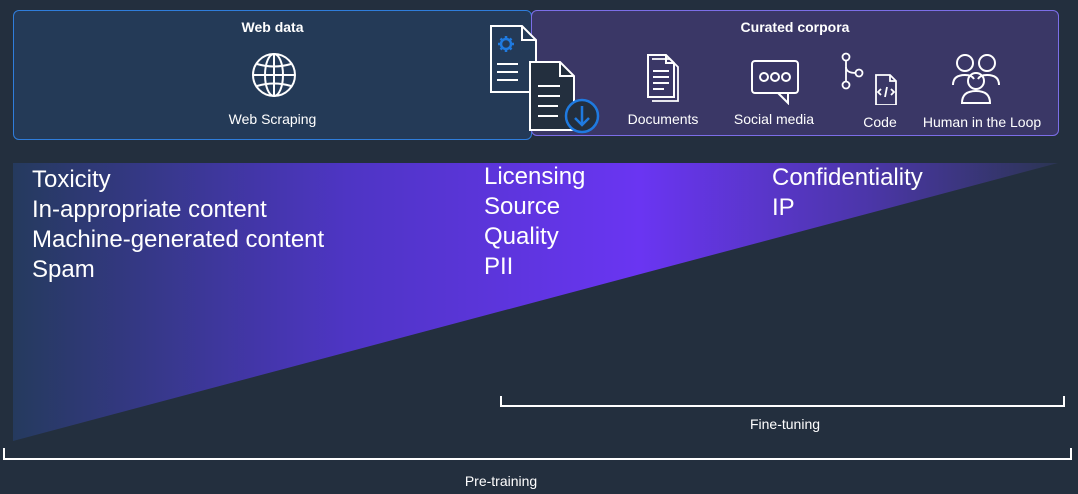 Image resolution: width=1078 pixels, height=494 pixels. I want to click on social-media-label: Social media, so click(774, 119).